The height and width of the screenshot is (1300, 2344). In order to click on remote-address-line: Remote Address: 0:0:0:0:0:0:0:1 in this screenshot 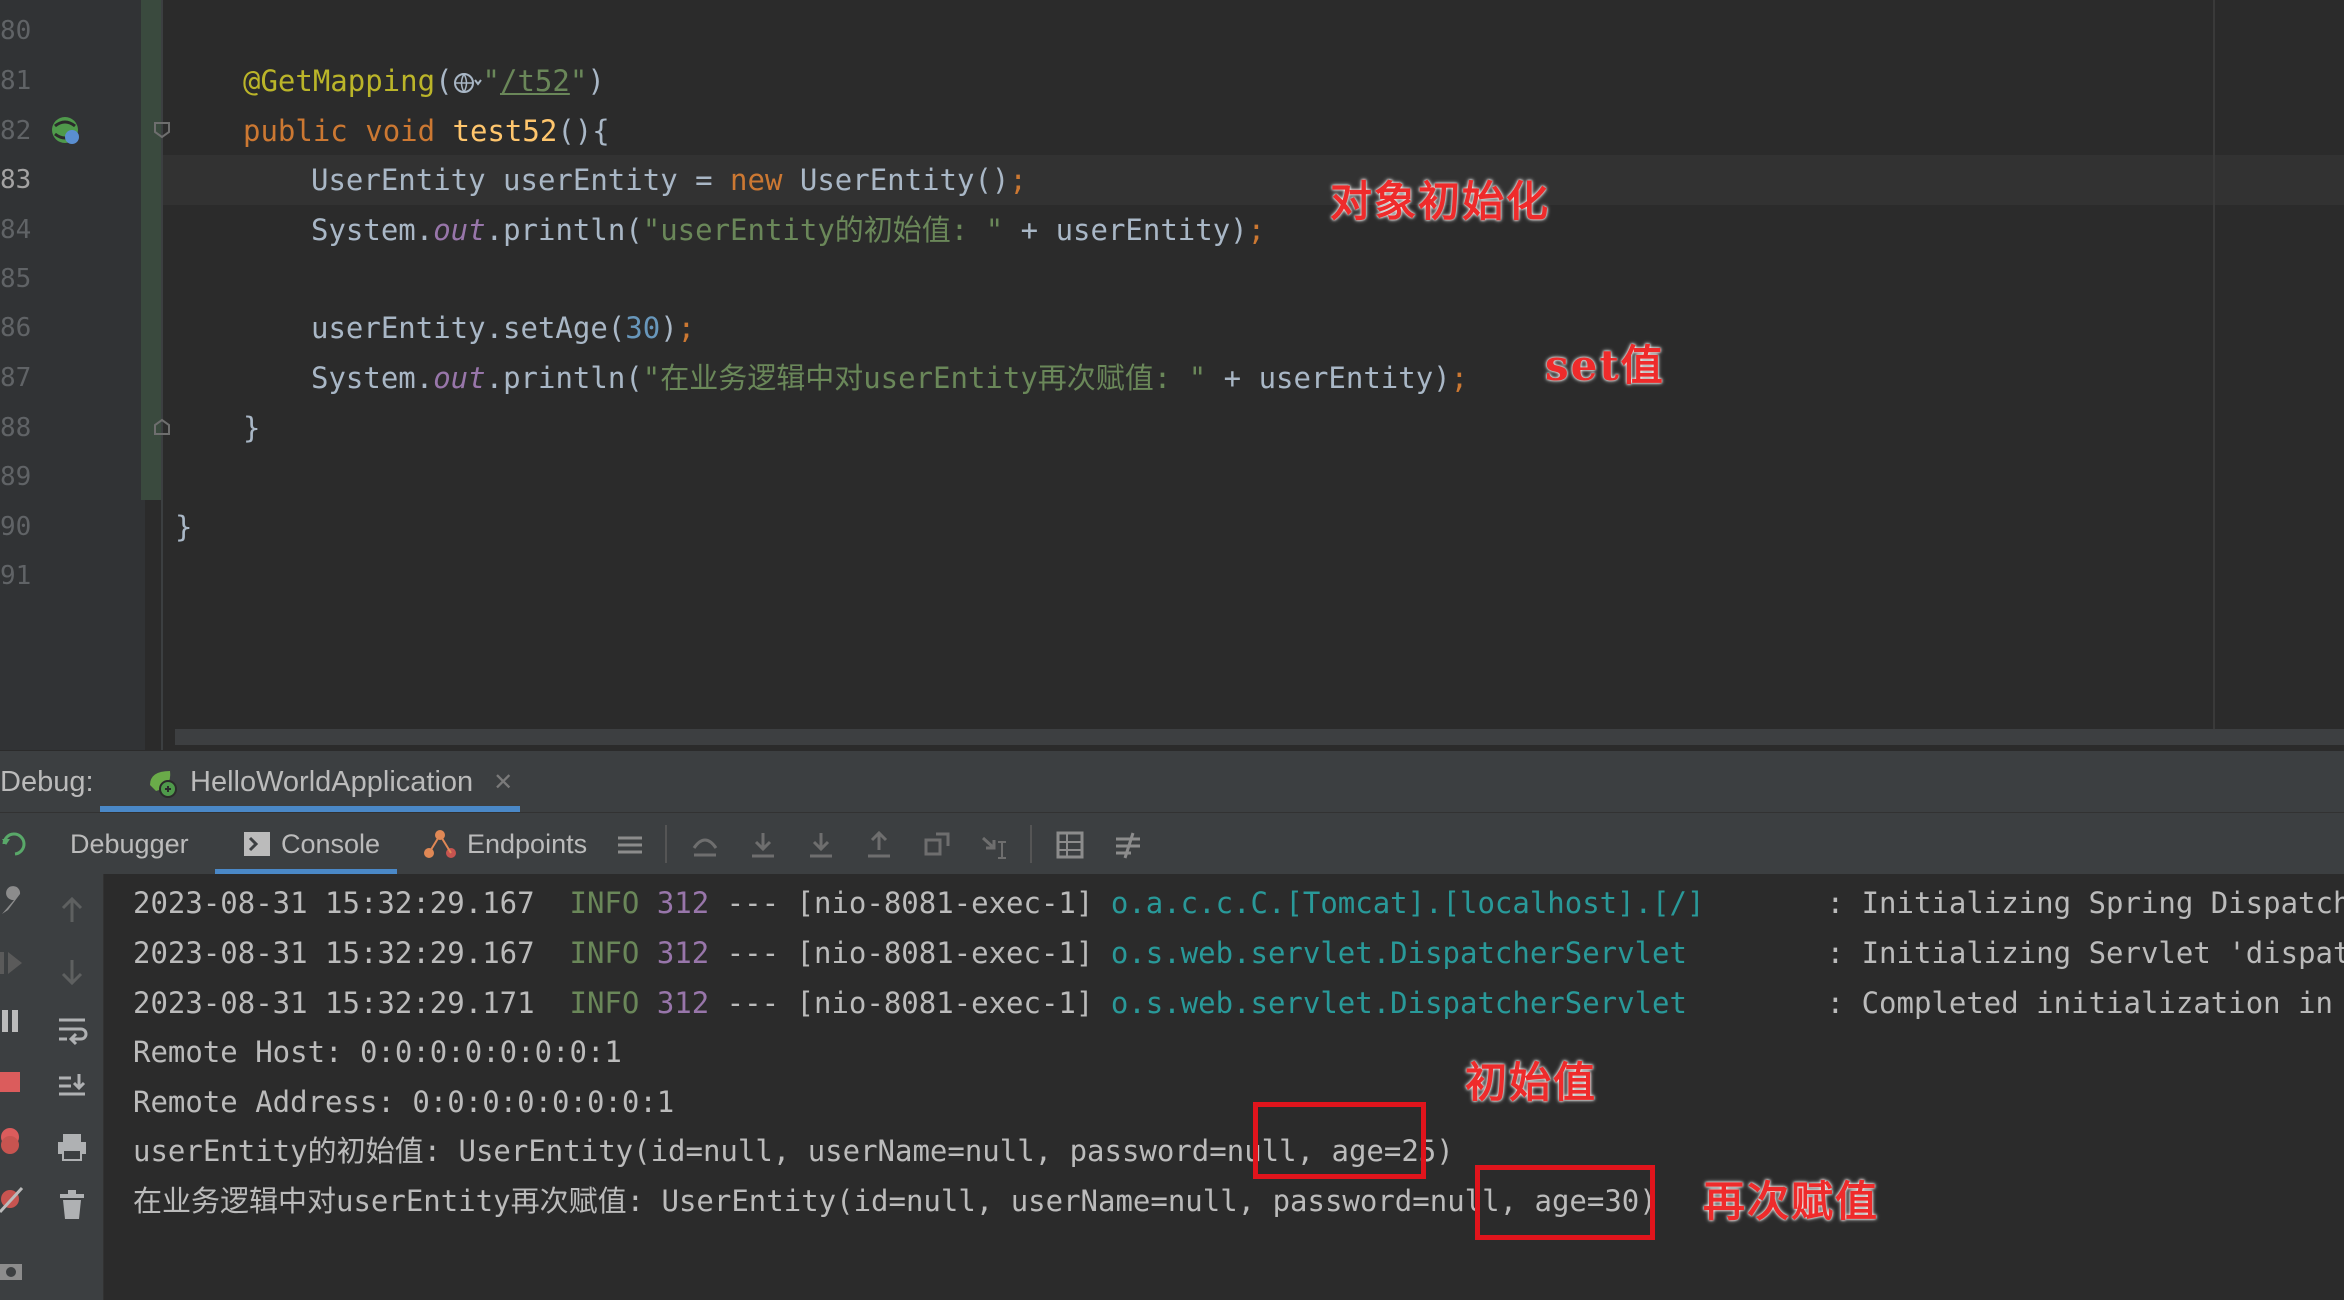, I will do `click(404, 1102)`.